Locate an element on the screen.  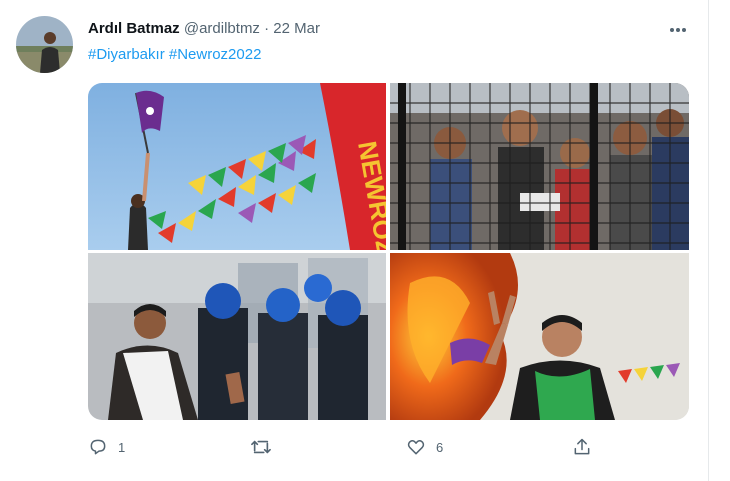
photo-crowd-fence is located at coordinates (539, 166).